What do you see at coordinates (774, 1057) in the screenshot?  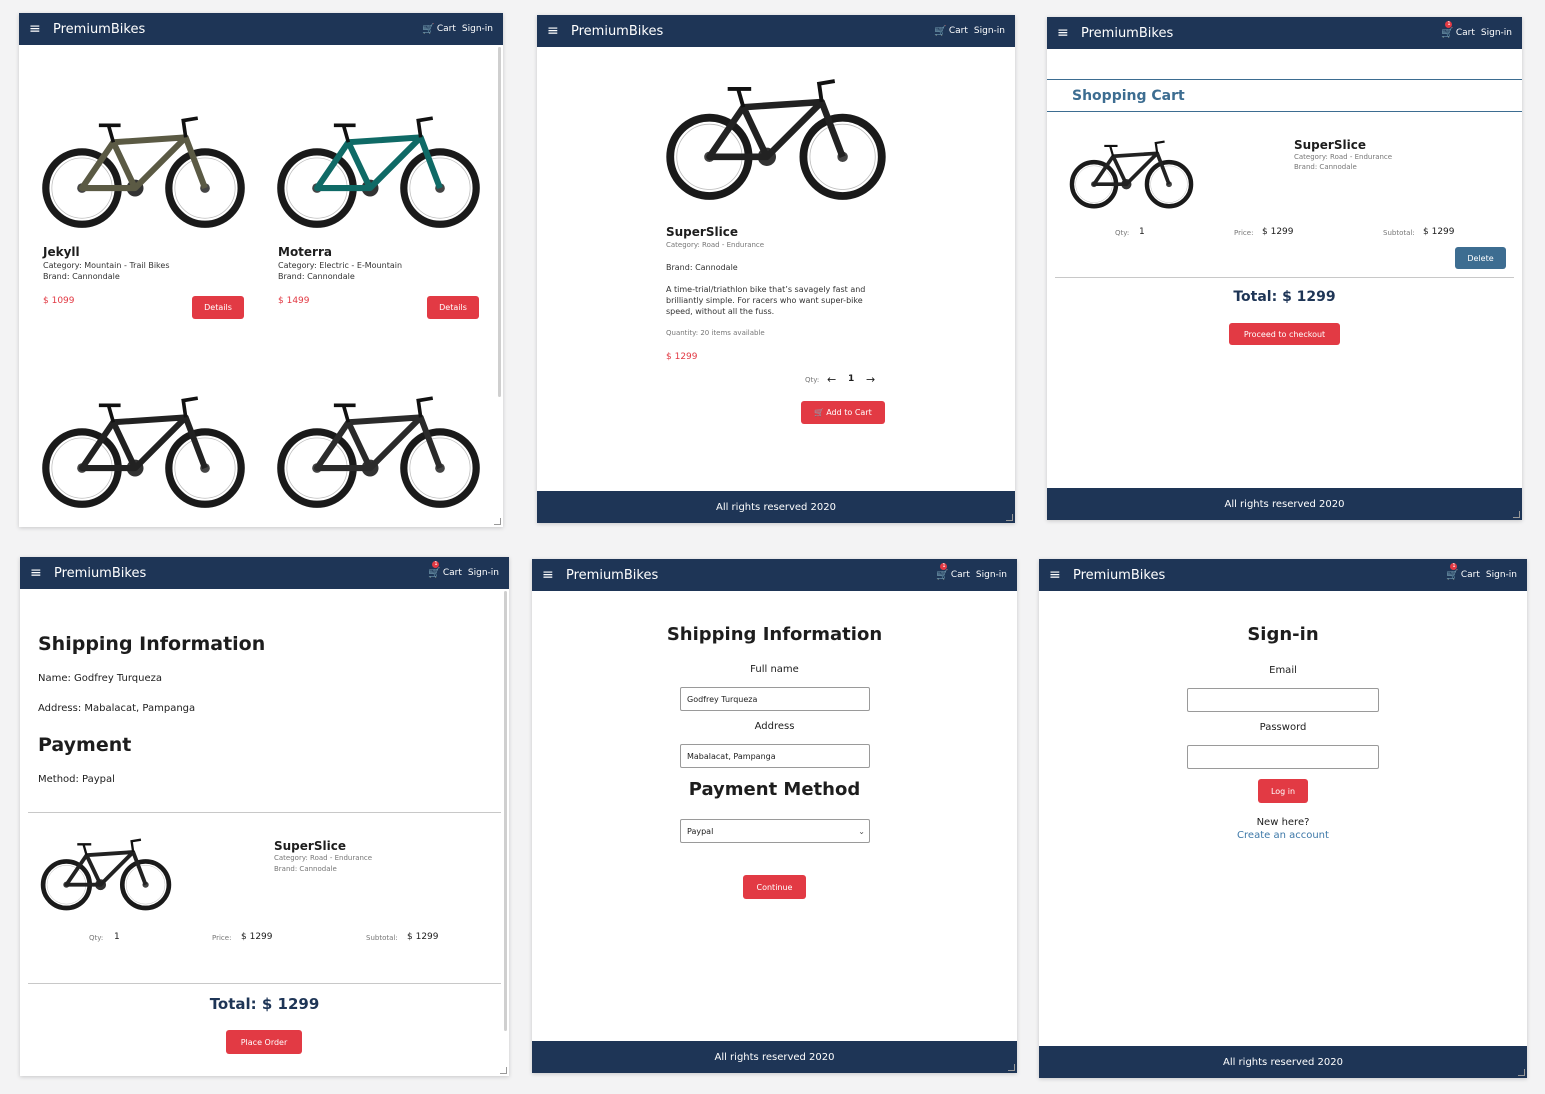 I see `footer: All rights reserved 2020` at bounding box center [774, 1057].